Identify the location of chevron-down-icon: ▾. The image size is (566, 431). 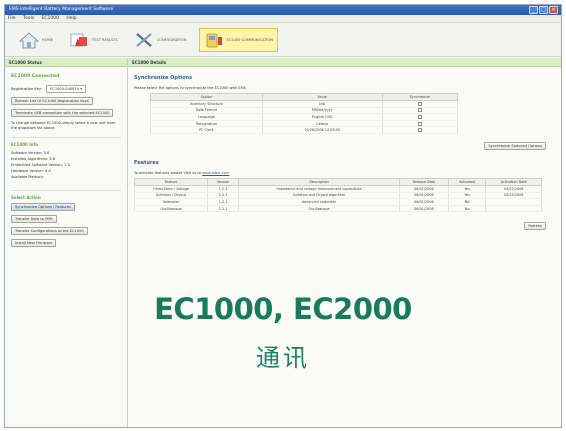
(81, 89).